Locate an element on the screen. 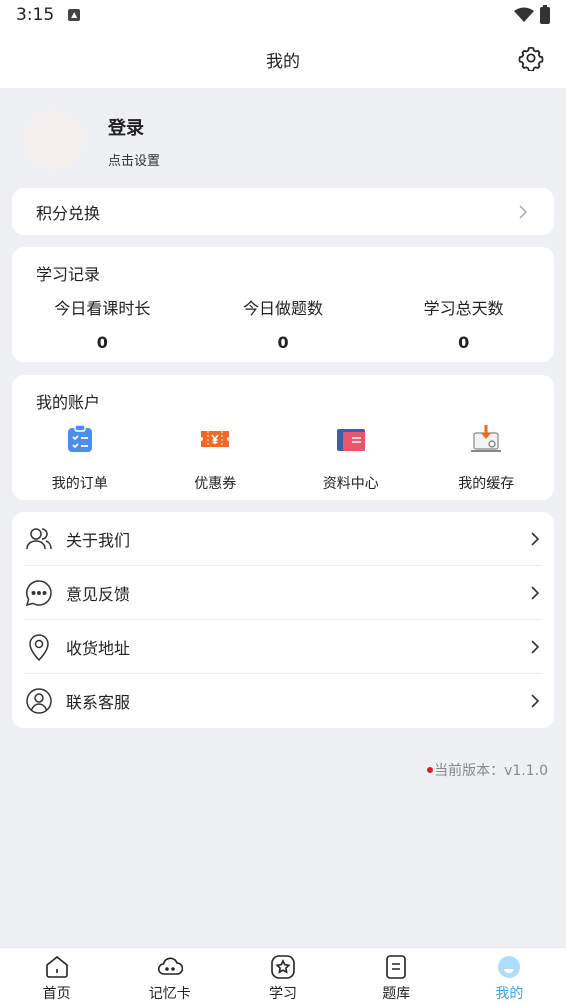 This screenshot has height=1006, width=566. menu-item-label: 联系客服 is located at coordinates (98, 702).